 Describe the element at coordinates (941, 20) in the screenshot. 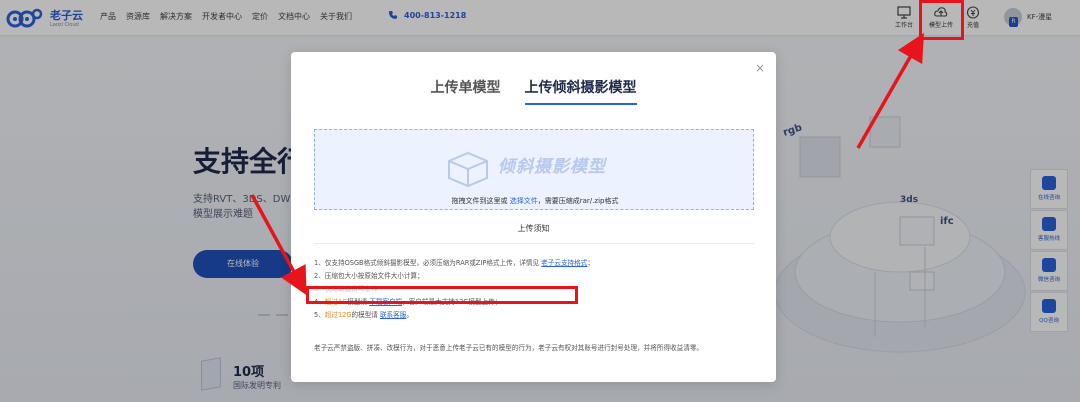

I see `upload-highlight-box` at that location.